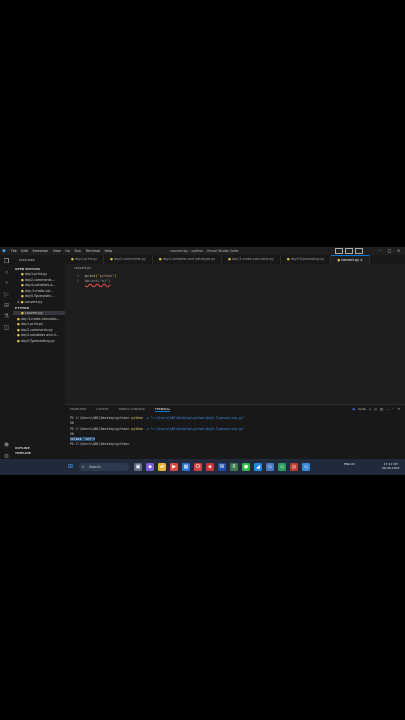 This screenshot has height=720, width=405. What do you see at coordinates (306, 259) in the screenshot?
I see `tab-day5-typecasting: ●day5-Typecasting.py` at bounding box center [306, 259].